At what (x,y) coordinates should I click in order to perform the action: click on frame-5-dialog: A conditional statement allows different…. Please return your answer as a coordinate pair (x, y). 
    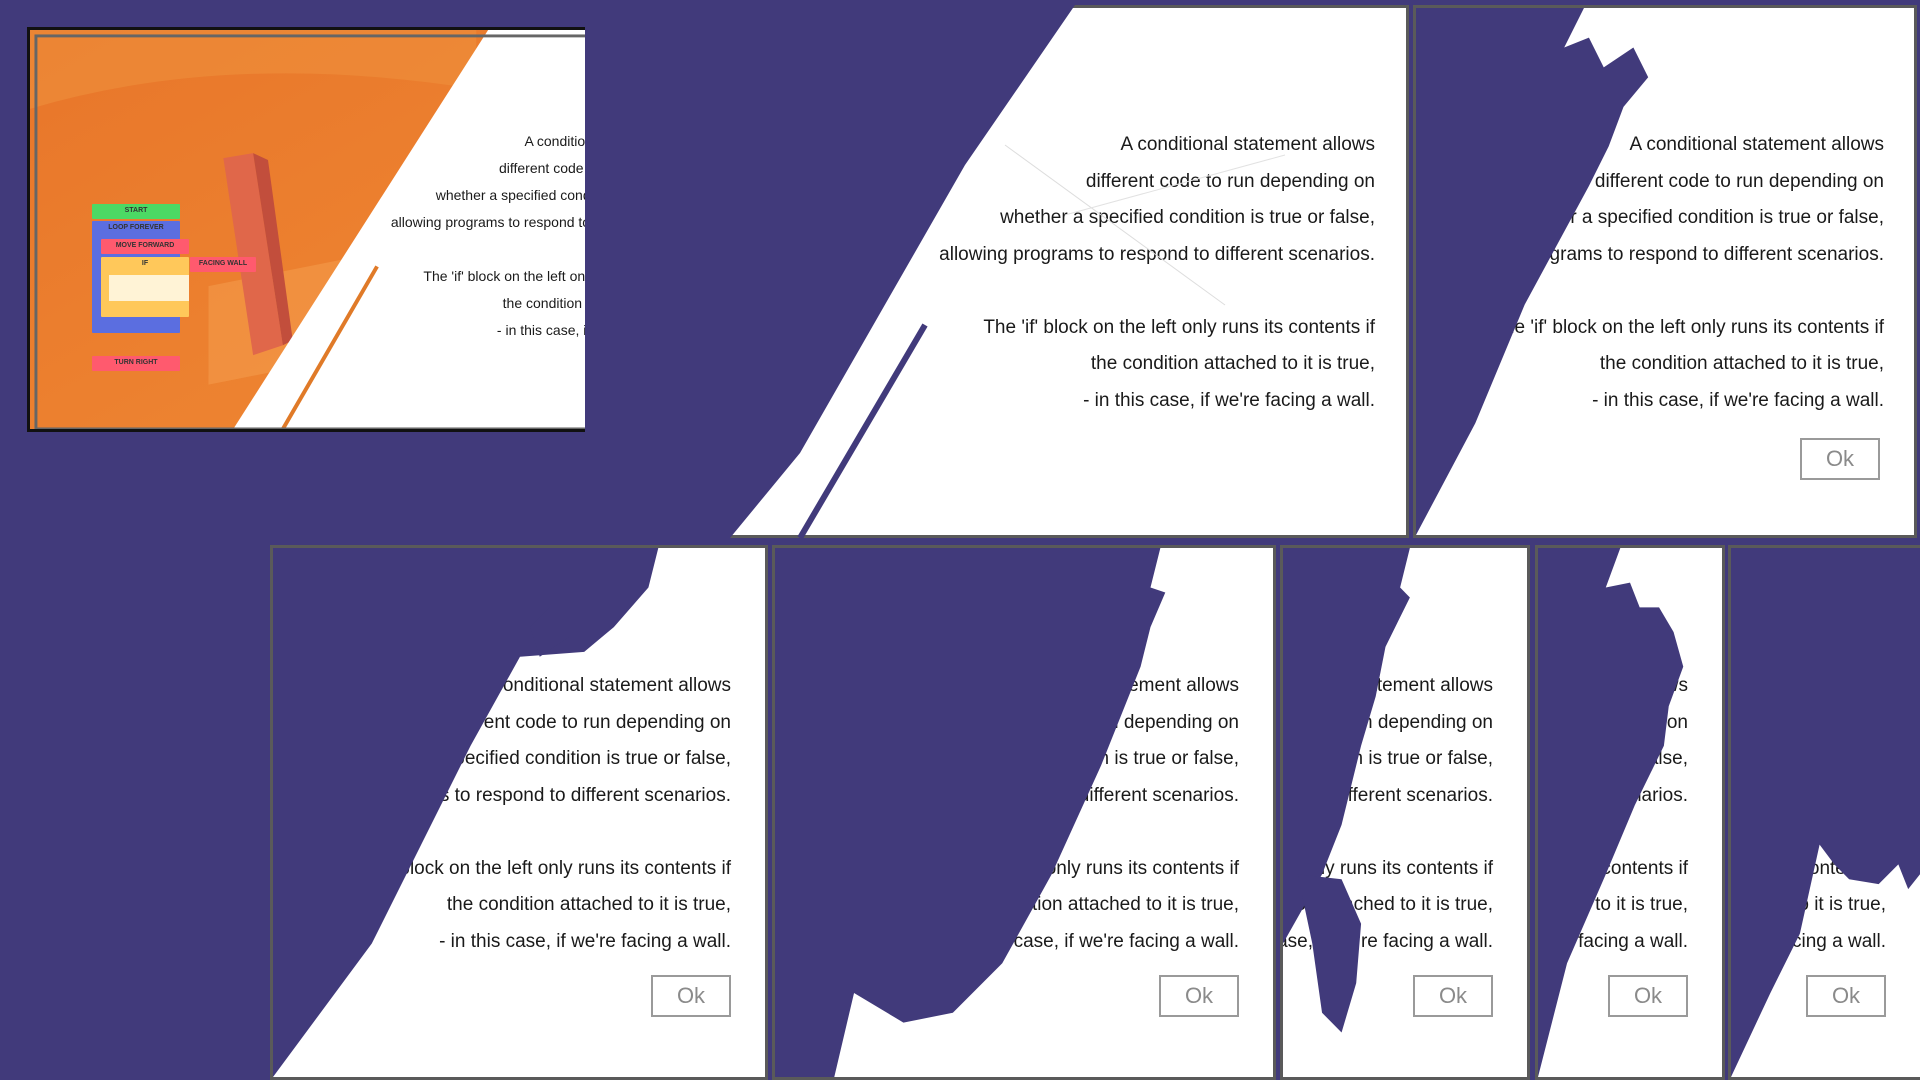
    Looking at the image, I should click on (1024, 812).